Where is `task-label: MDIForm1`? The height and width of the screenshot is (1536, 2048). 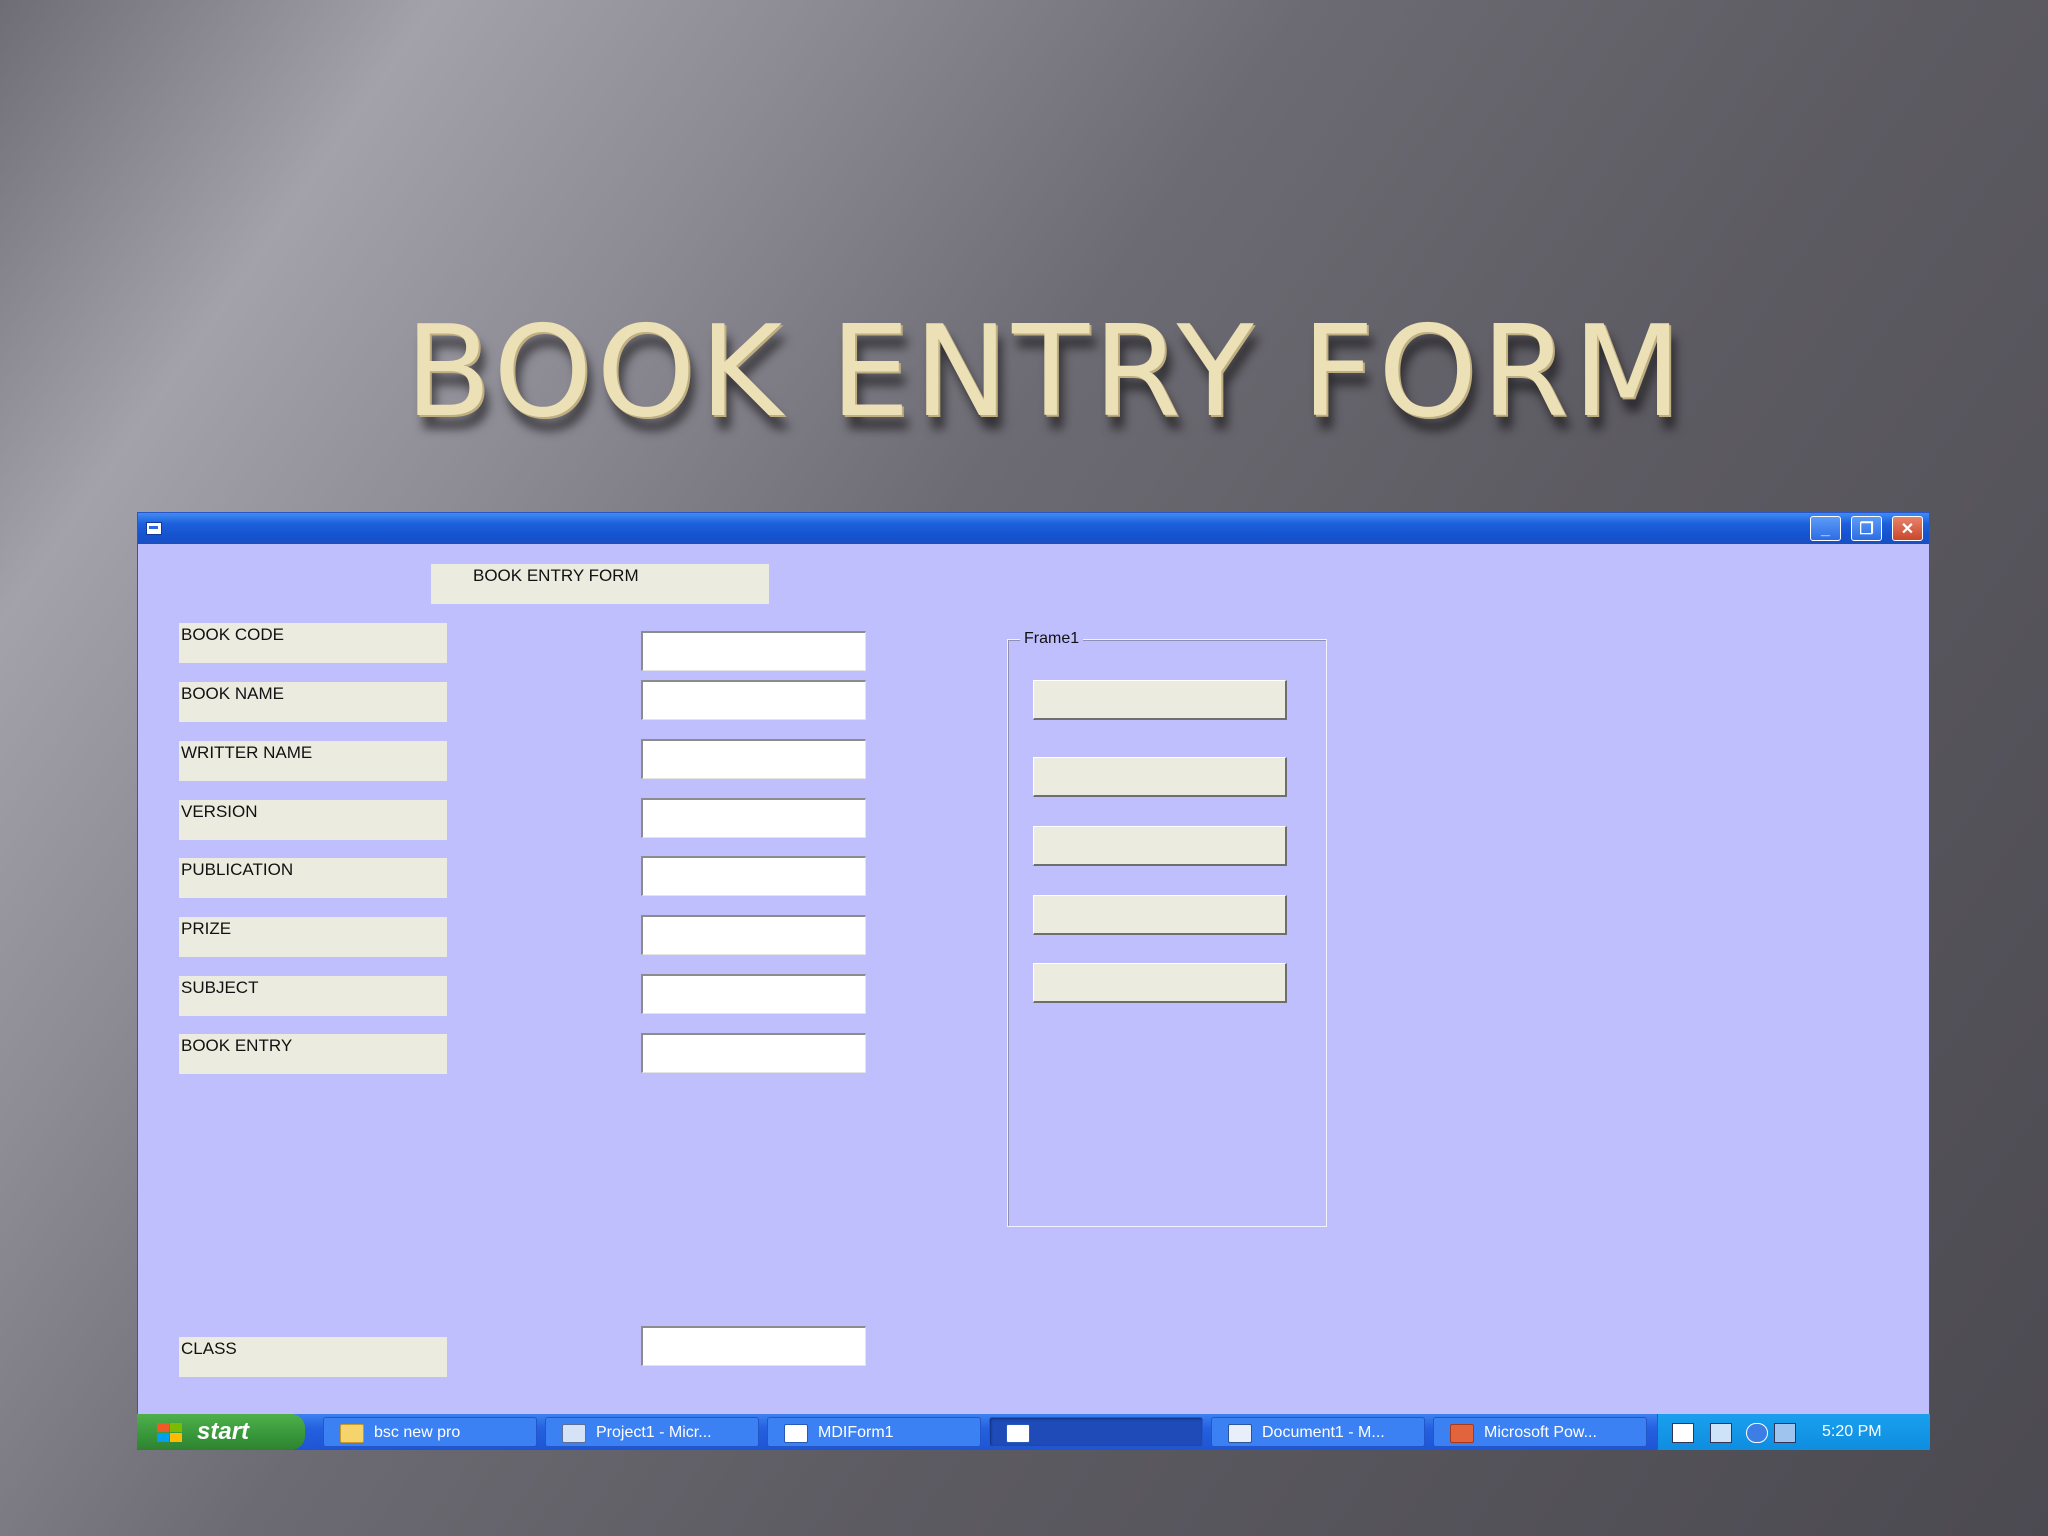
task-label: MDIForm1 is located at coordinates (856, 1432).